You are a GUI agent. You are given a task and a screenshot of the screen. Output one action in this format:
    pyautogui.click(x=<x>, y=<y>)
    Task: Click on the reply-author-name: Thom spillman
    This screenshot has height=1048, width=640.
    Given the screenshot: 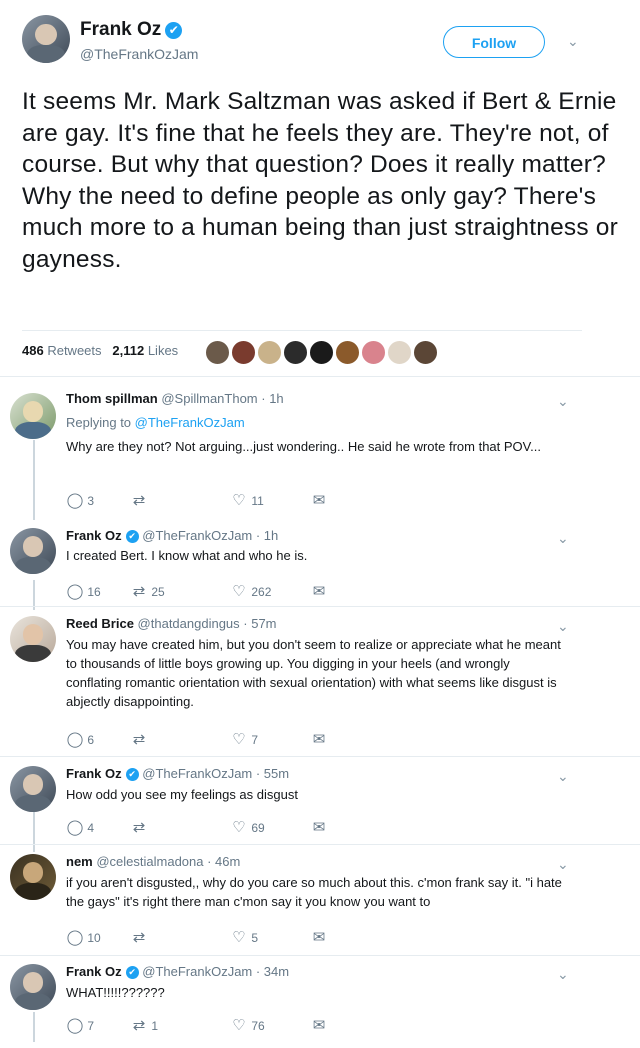 What is the action you would take?
    pyautogui.click(x=112, y=398)
    